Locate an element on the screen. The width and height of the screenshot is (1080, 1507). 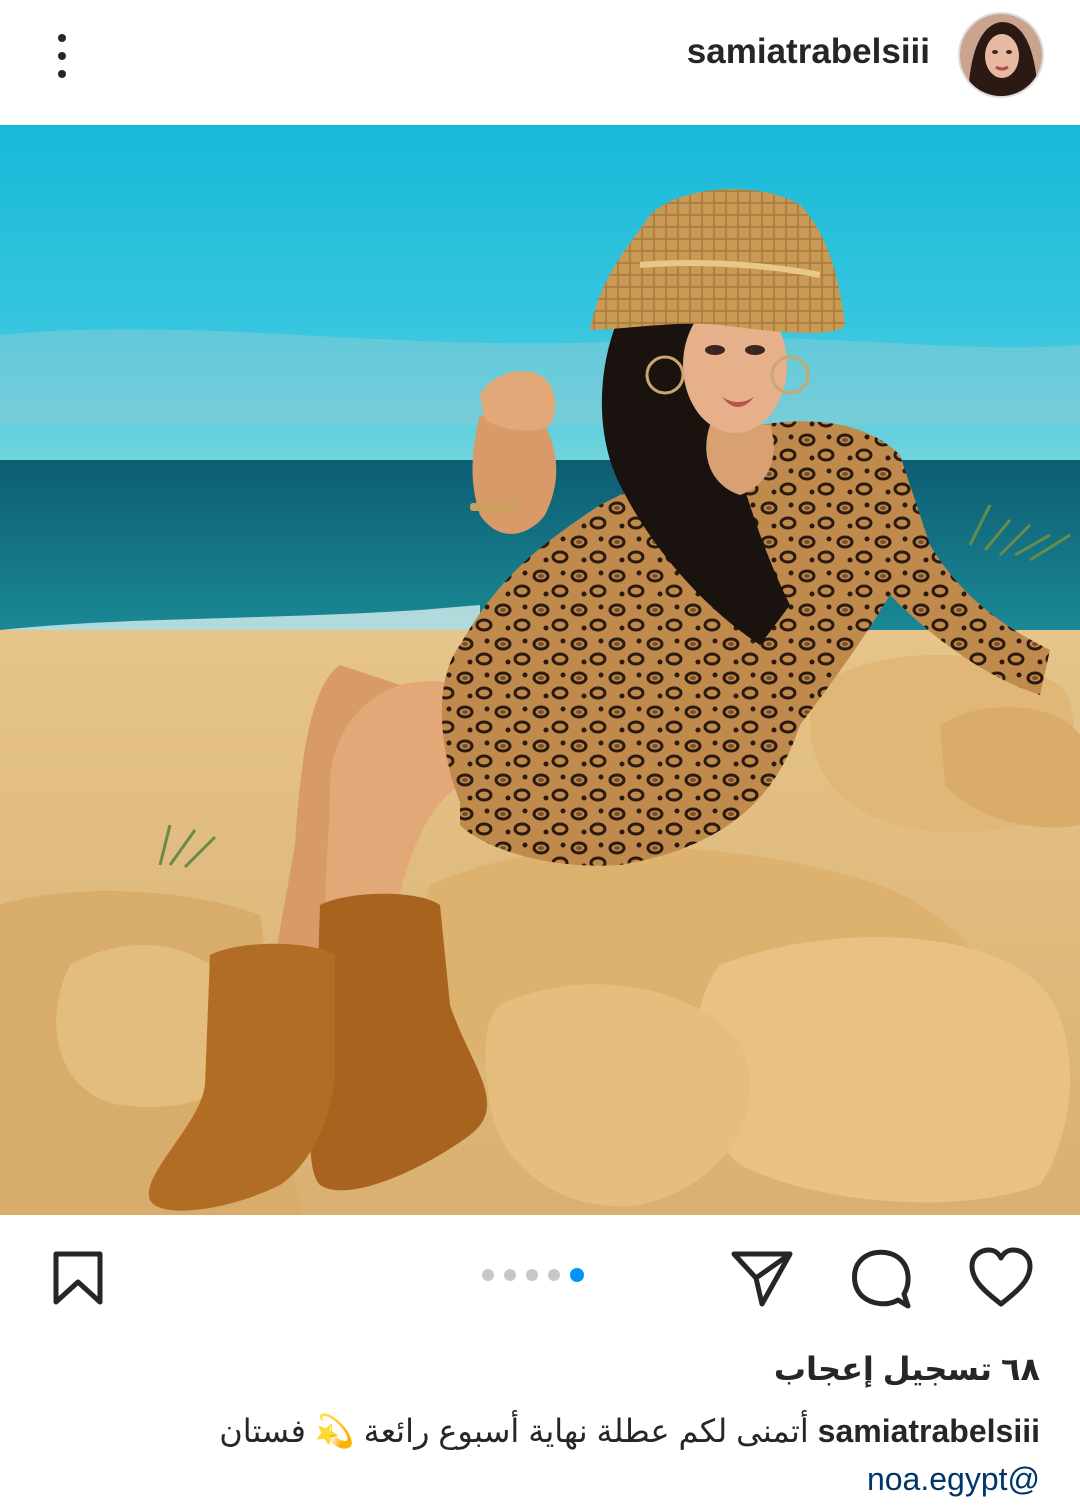
caption-text: أتمنى لكم عطلة نهاية أسبوع رائعة 💫 فستان is located at coordinates (514, 1431).